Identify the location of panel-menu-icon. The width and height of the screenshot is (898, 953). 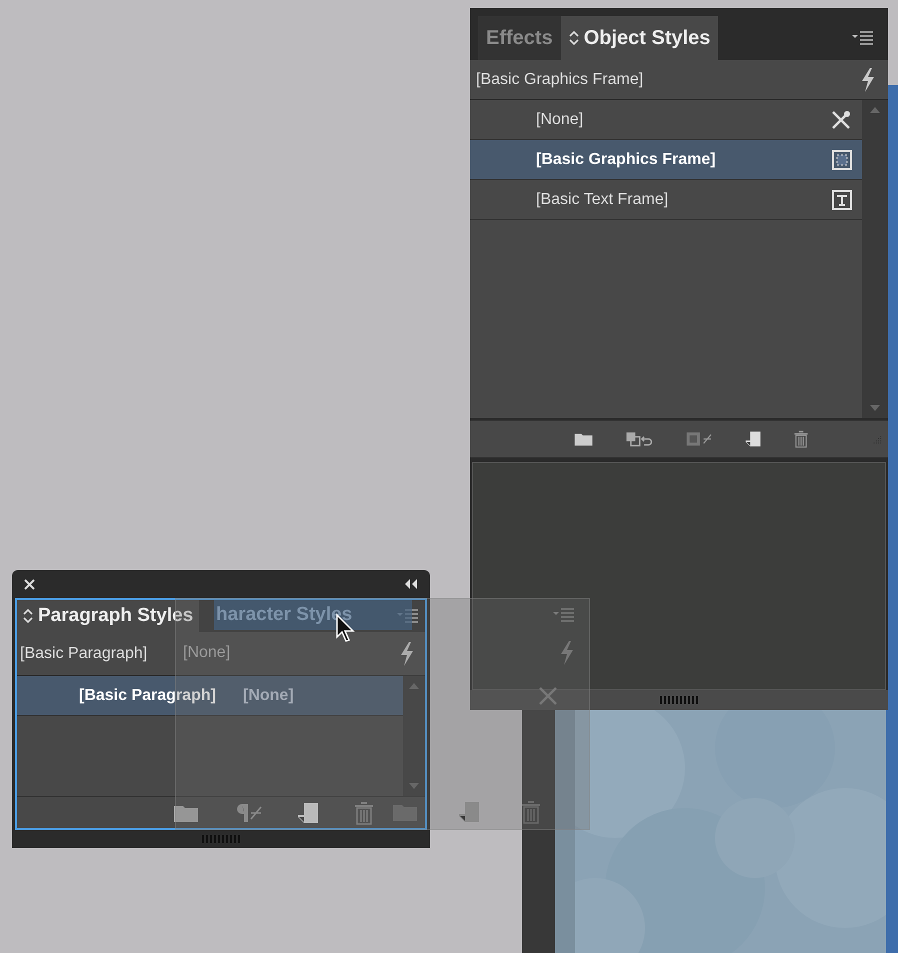
(863, 38).